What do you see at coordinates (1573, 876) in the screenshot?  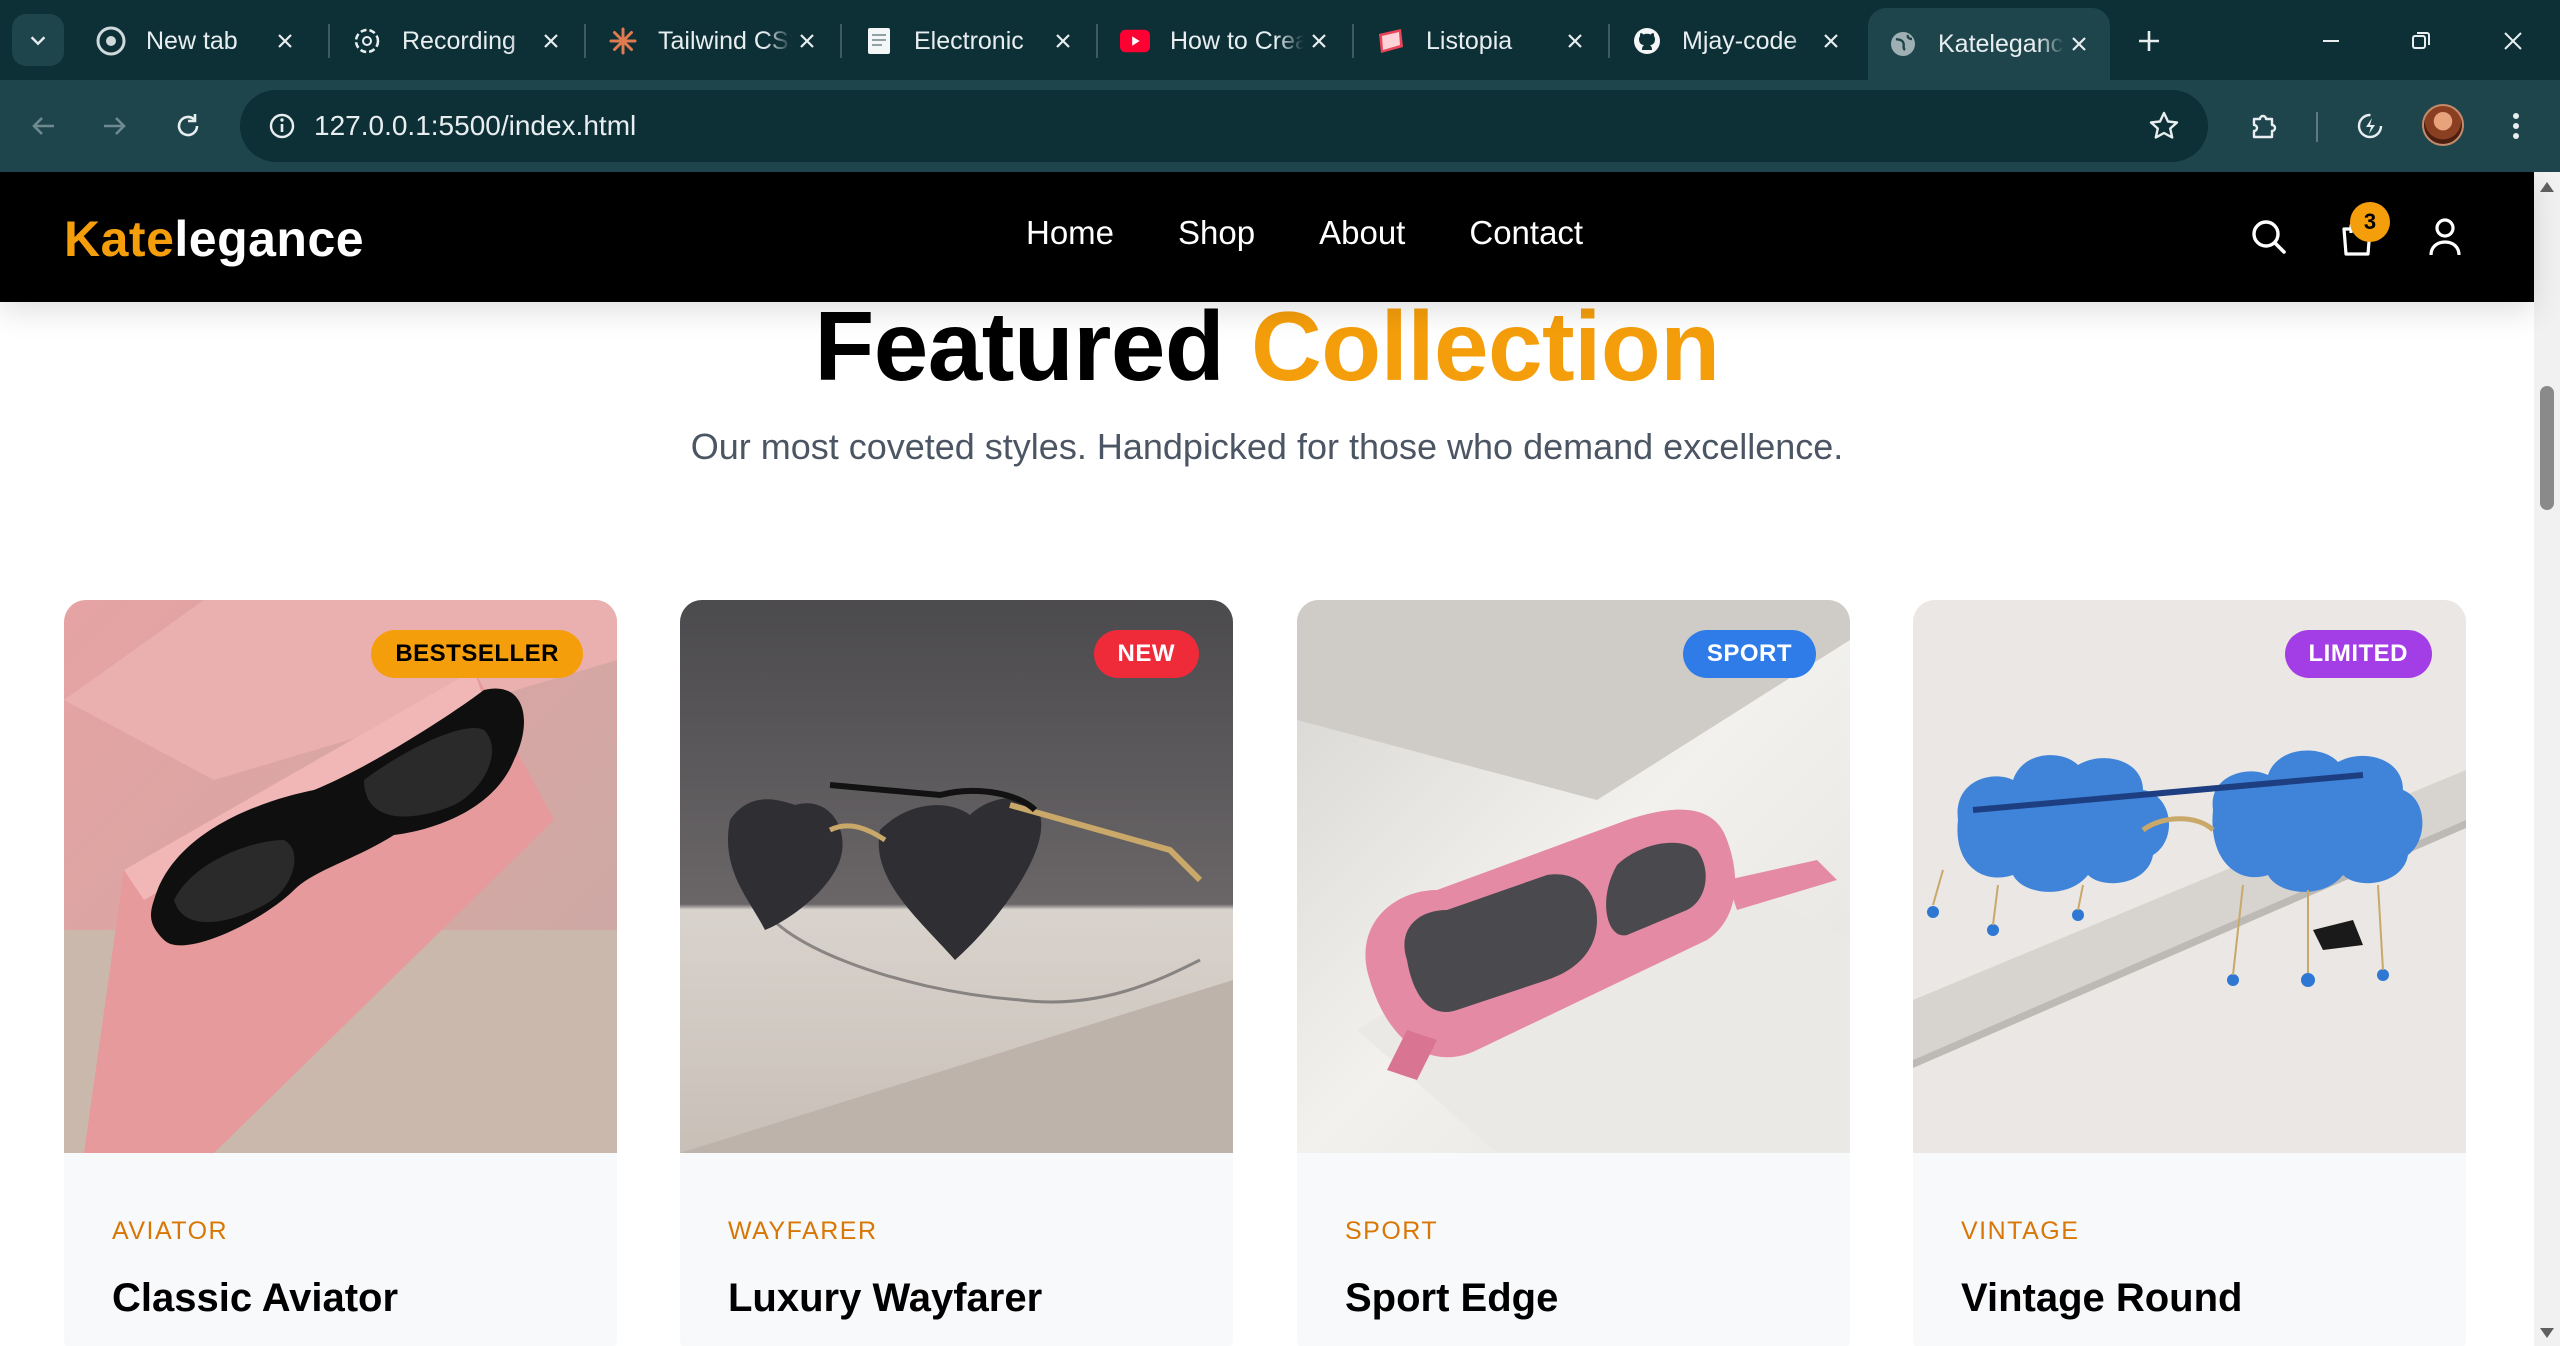 I see `product-image-sunglasses: SPORT` at bounding box center [1573, 876].